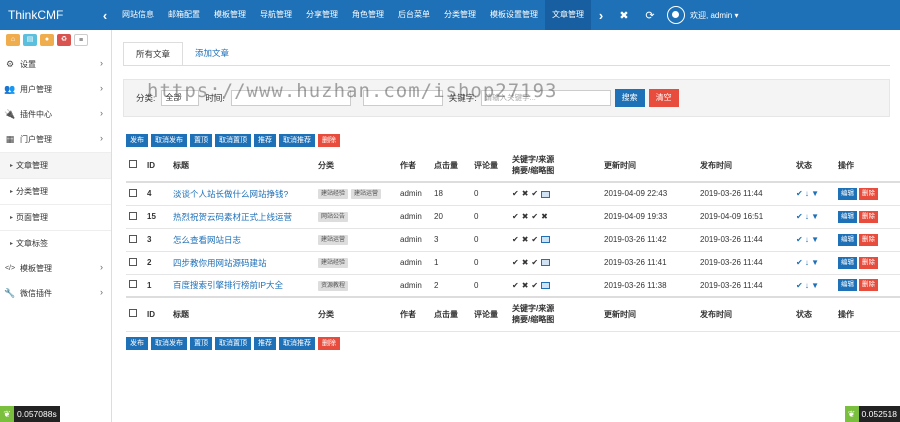 The image size is (900, 422). What do you see at coordinates (28, 64) in the screenshot?
I see `sidebar-item-label: 设置` at bounding box center [28, 64].